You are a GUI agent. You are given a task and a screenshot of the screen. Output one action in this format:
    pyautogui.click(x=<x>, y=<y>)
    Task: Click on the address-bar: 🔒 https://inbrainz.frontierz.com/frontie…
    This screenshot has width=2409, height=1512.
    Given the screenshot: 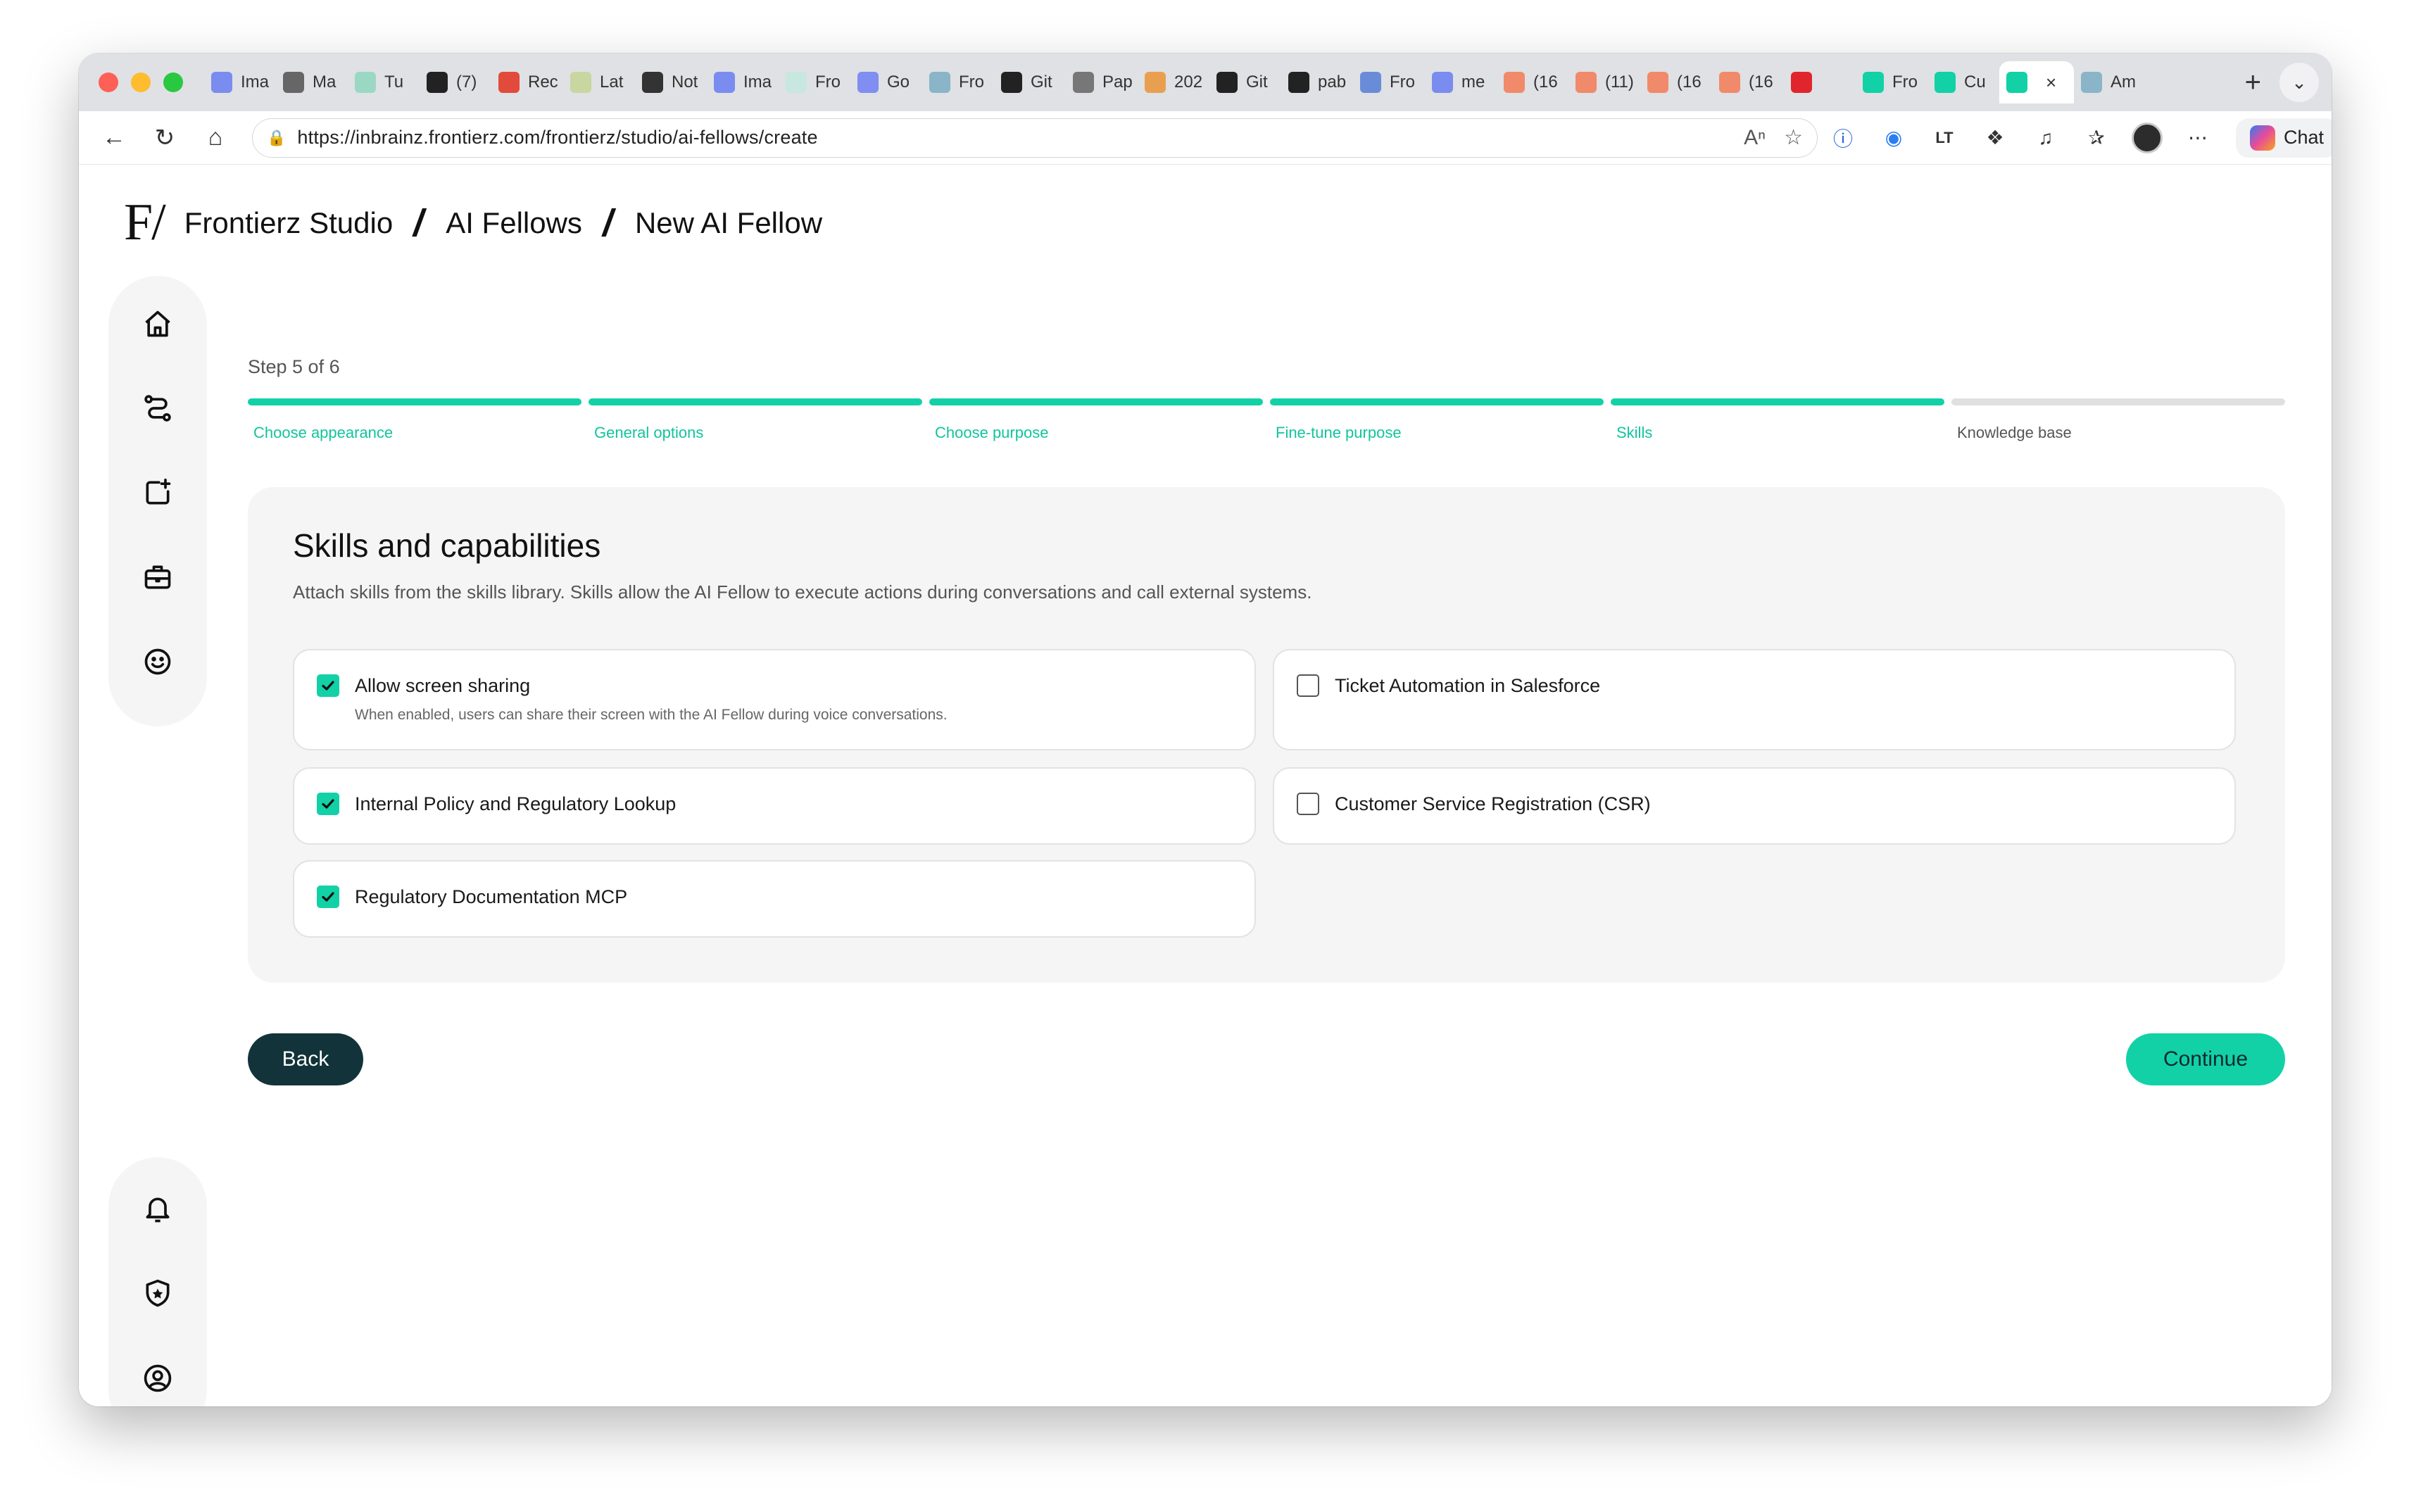 What is the action you would take?
    pyautogui.click(x=1035, y=138)
    